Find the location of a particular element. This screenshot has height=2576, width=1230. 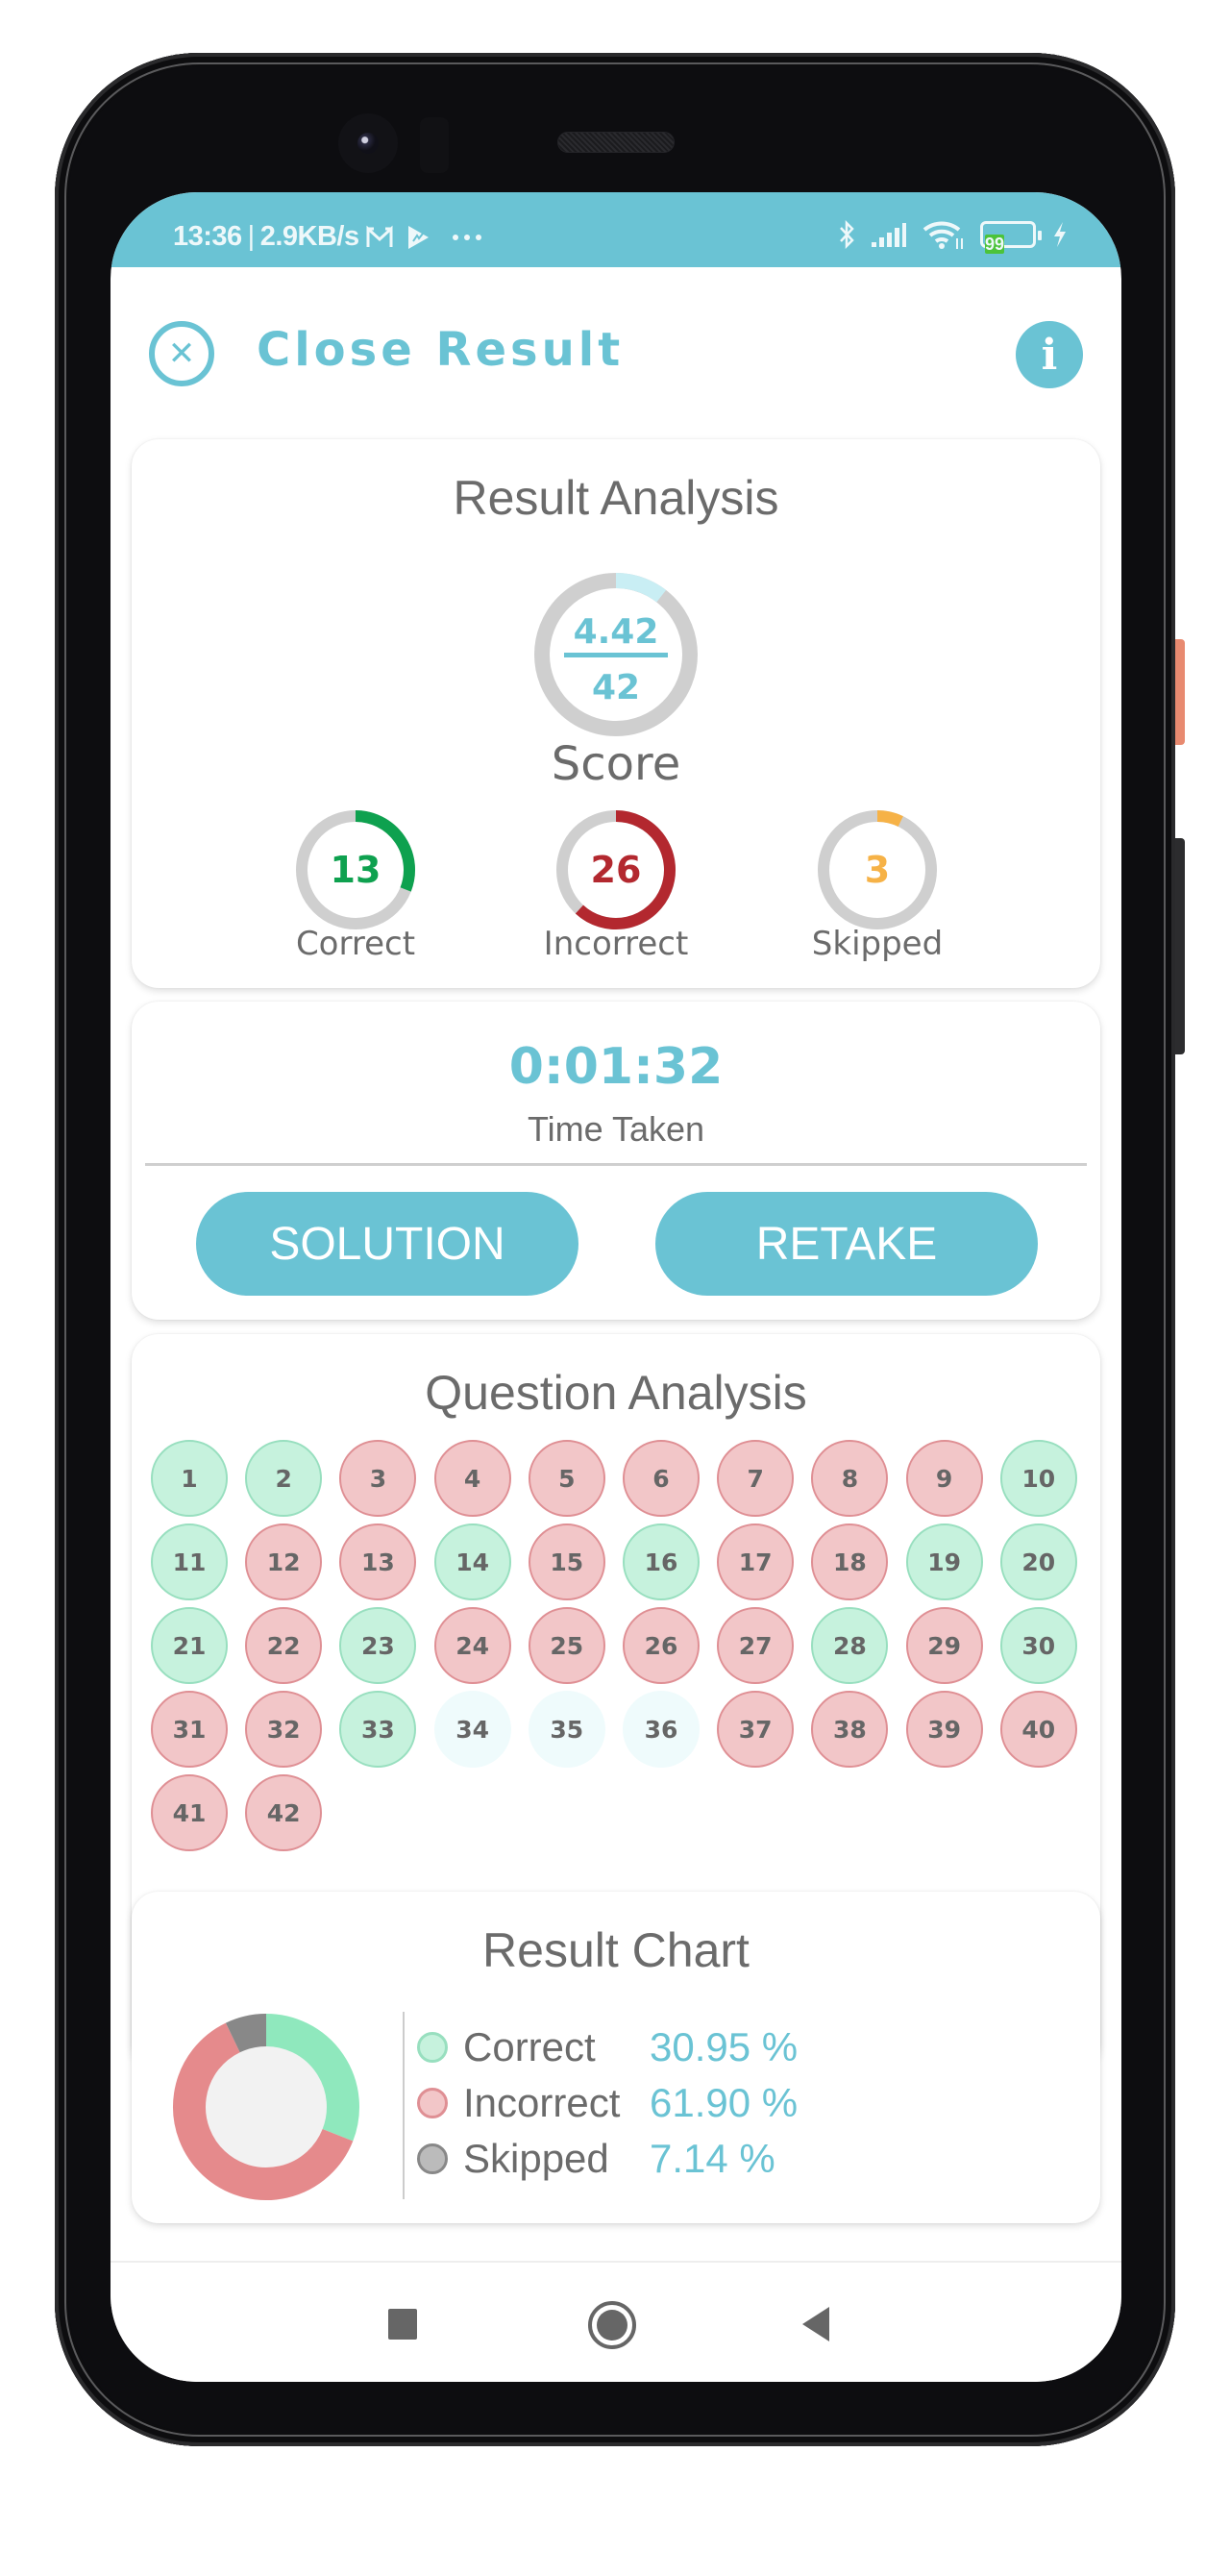

question-bubble-incorrect: 25 is located at coordinates (567, 1646).